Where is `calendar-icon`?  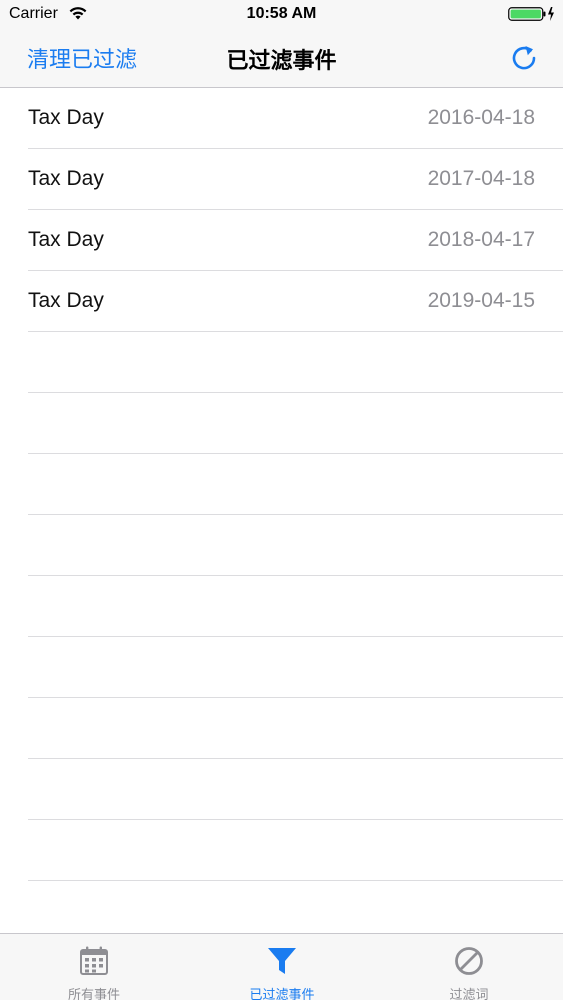
calendar-icon is located at coordinates (94, 960).